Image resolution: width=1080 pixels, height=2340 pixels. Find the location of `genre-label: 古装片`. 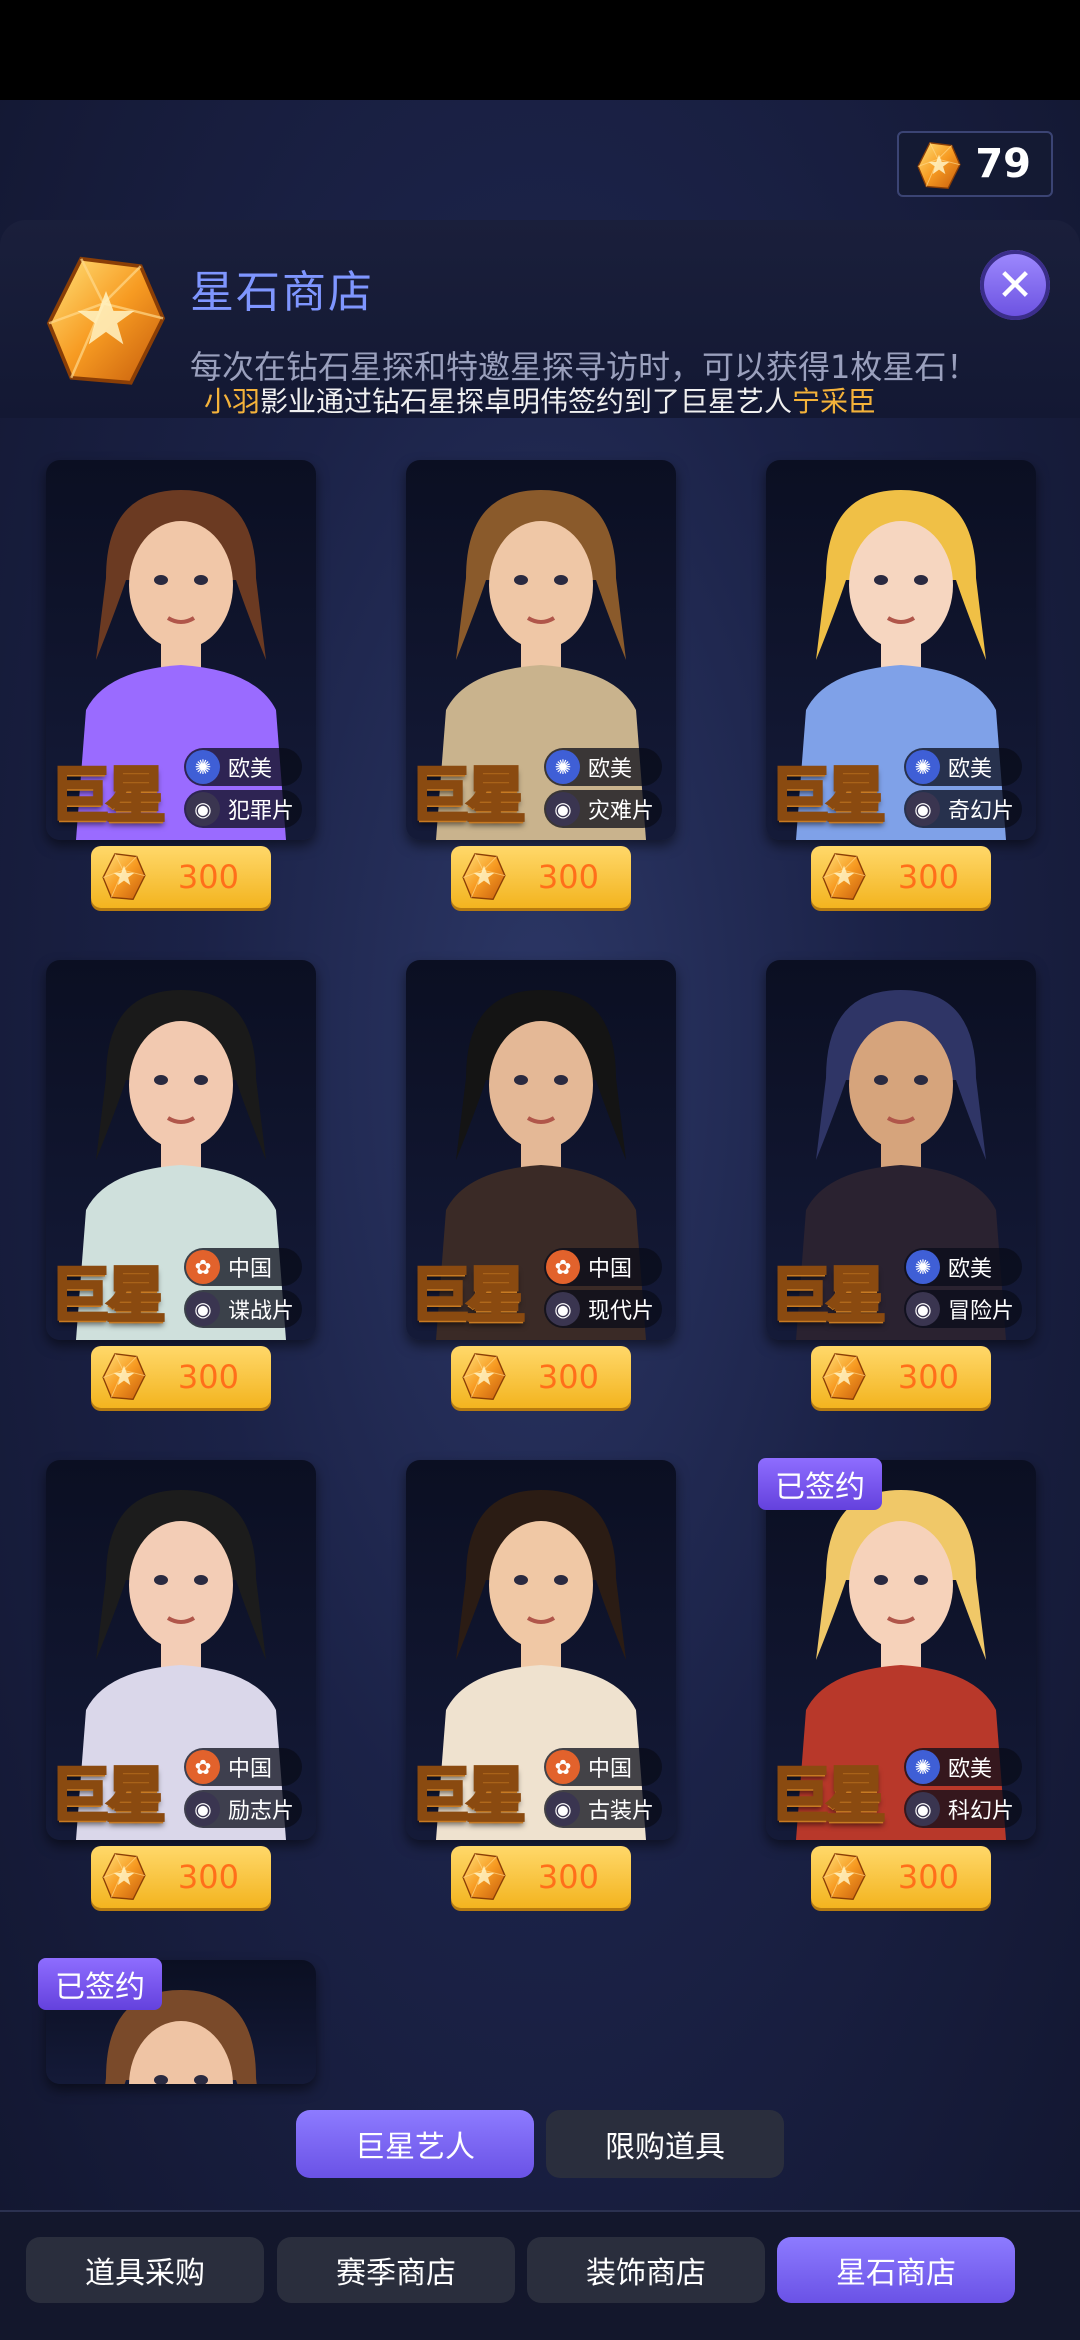

genre-label: 古装片 is located at coordinates (621, 1811).